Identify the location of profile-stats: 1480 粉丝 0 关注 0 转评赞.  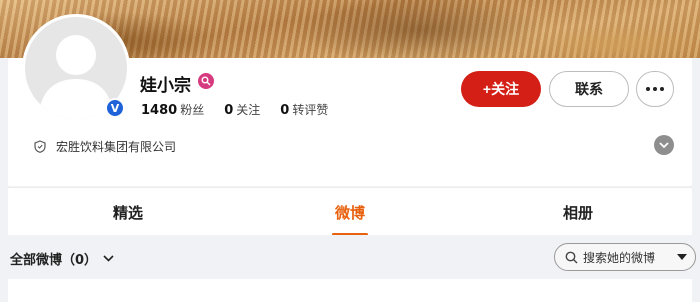
(234, 109).